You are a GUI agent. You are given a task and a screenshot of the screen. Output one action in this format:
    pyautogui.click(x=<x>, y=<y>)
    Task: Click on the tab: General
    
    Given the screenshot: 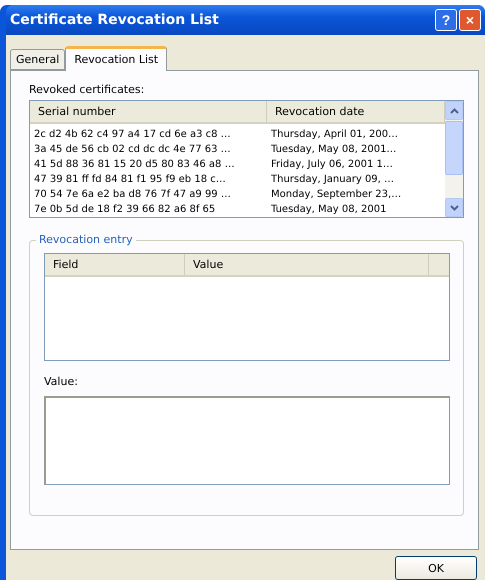 What is the action you would take?
    pyautogui.click(x=38, y=59)
    